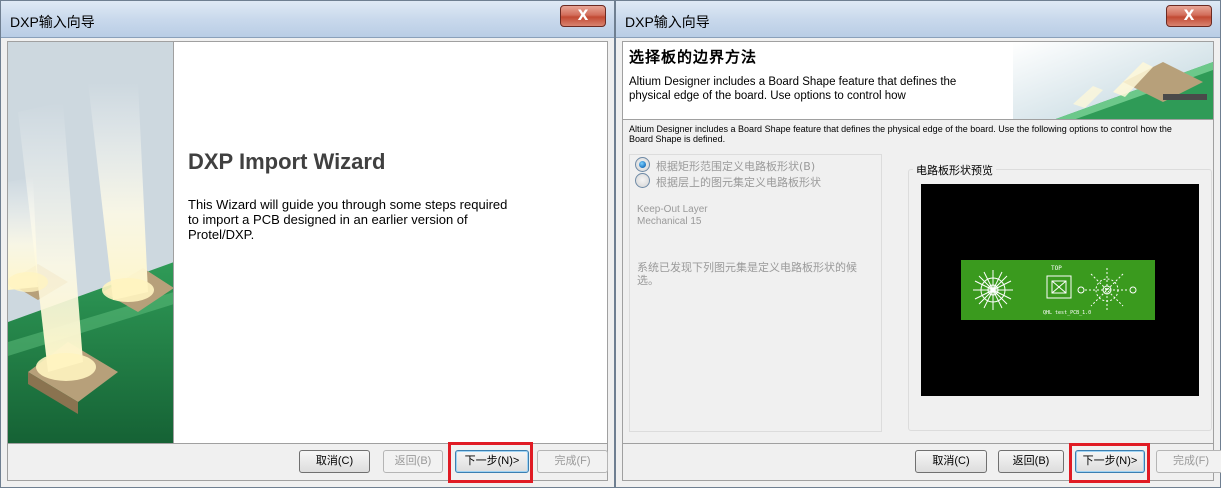 The image size is (1221, 488). I want to click on step-title: 选择板的边界方法, so click(693, 57).